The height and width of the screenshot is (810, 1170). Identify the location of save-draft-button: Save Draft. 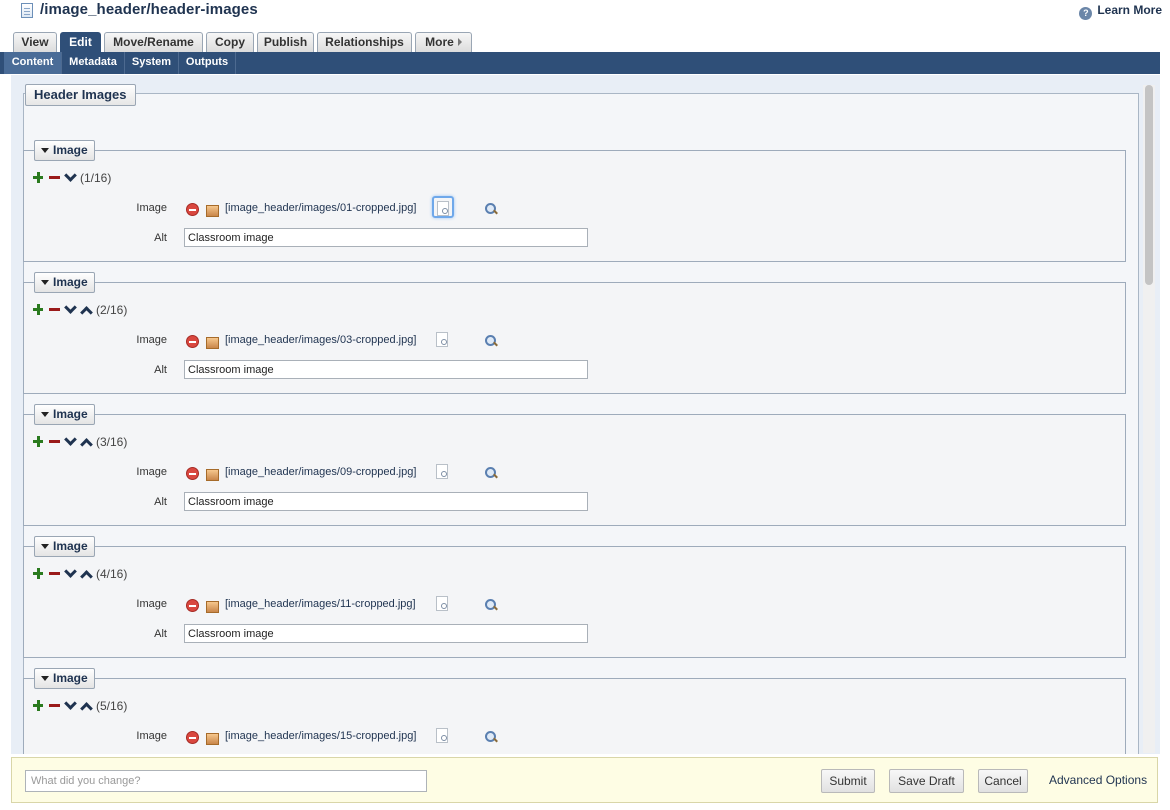
(926, 781).